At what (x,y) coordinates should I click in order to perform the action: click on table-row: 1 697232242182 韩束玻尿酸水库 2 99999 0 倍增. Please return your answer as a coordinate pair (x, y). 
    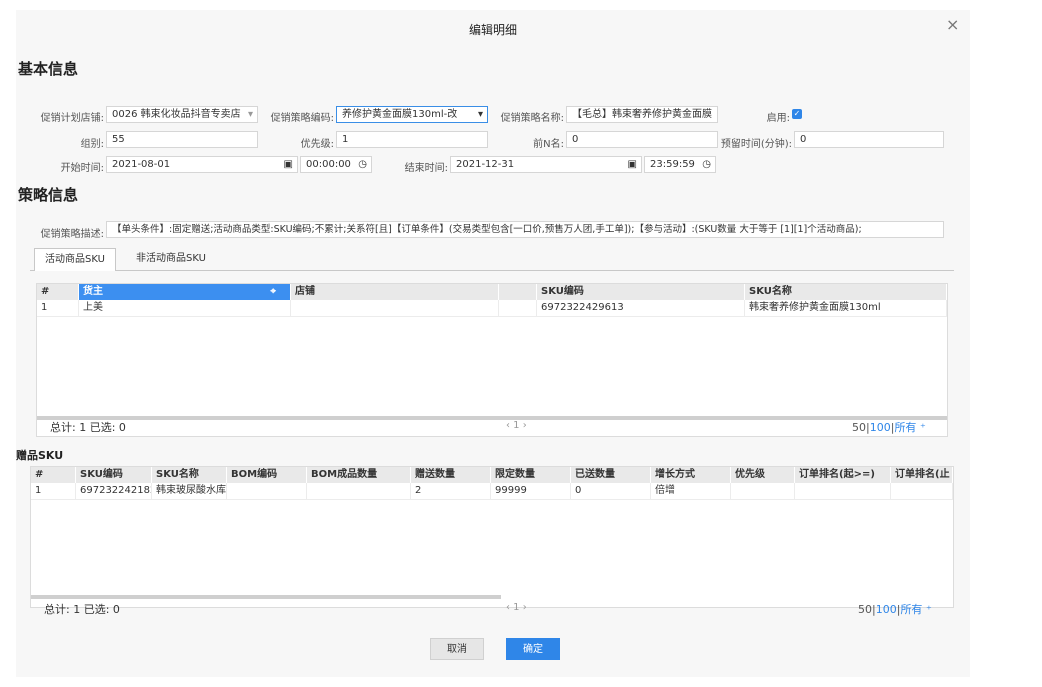
    Looking at the image, I should click on (492, 491).